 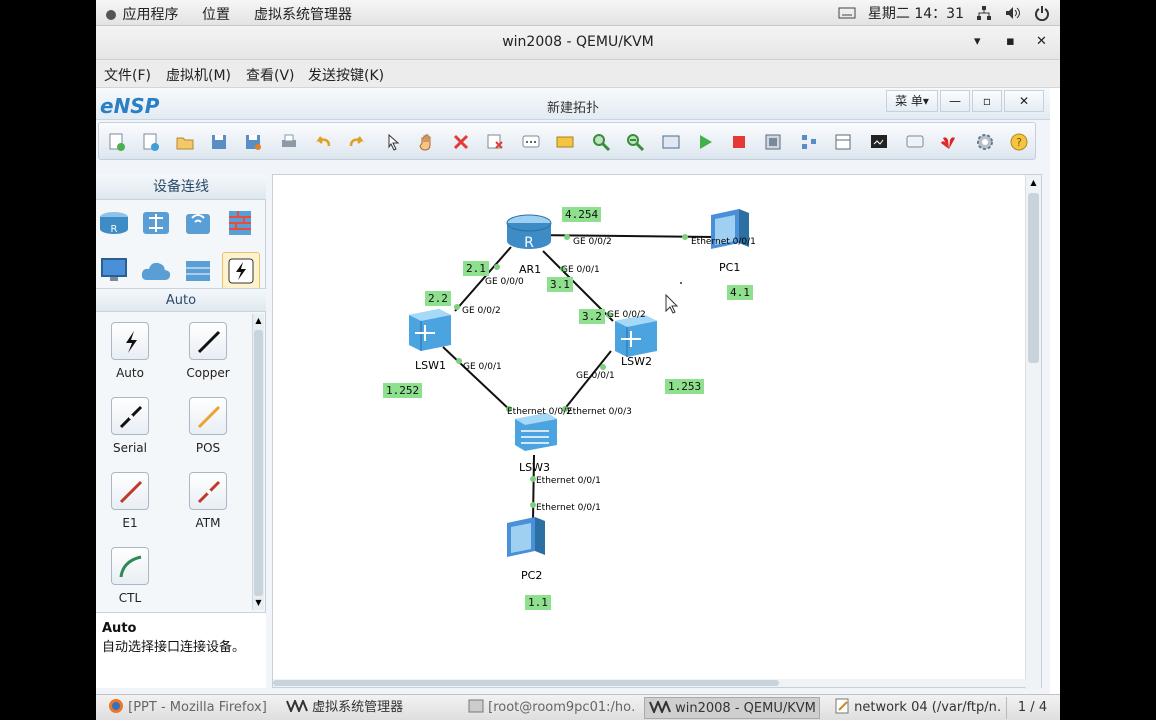 I want to click on volume-icon, so click(x=1013, y=13).